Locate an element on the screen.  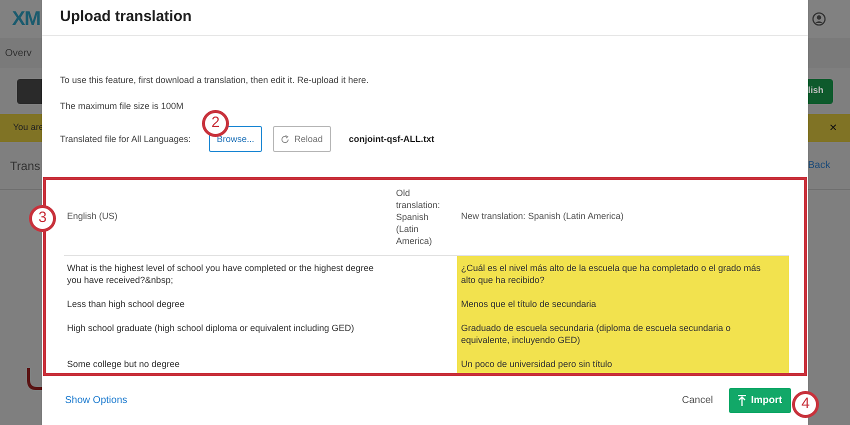
instruction-text: The maximum file size is 100M is located at coordinates (122, 106).